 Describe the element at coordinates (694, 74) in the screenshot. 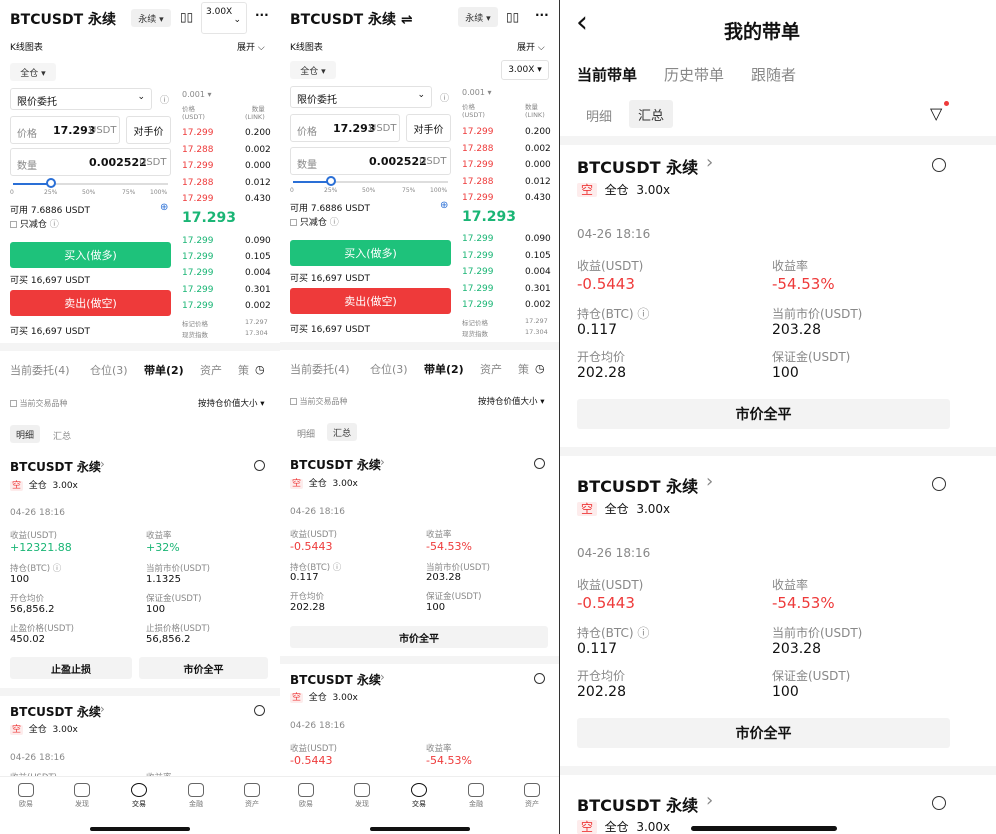

I see `tab-history-lead: 历史带单` at that location.